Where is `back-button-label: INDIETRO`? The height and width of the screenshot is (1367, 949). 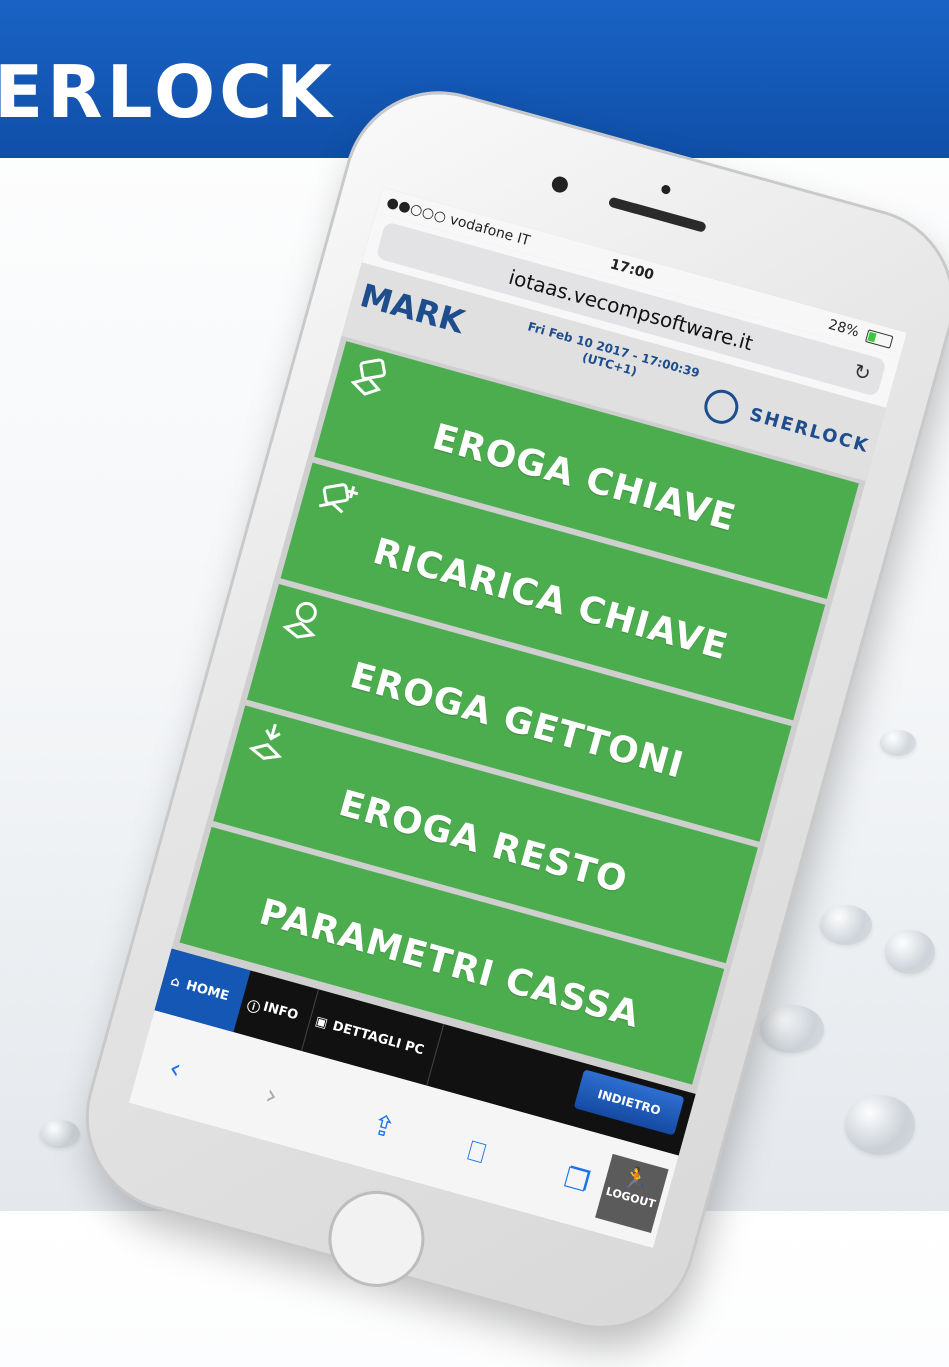 back-button-label: INDIETRO is located at coordinates (629, 1102).